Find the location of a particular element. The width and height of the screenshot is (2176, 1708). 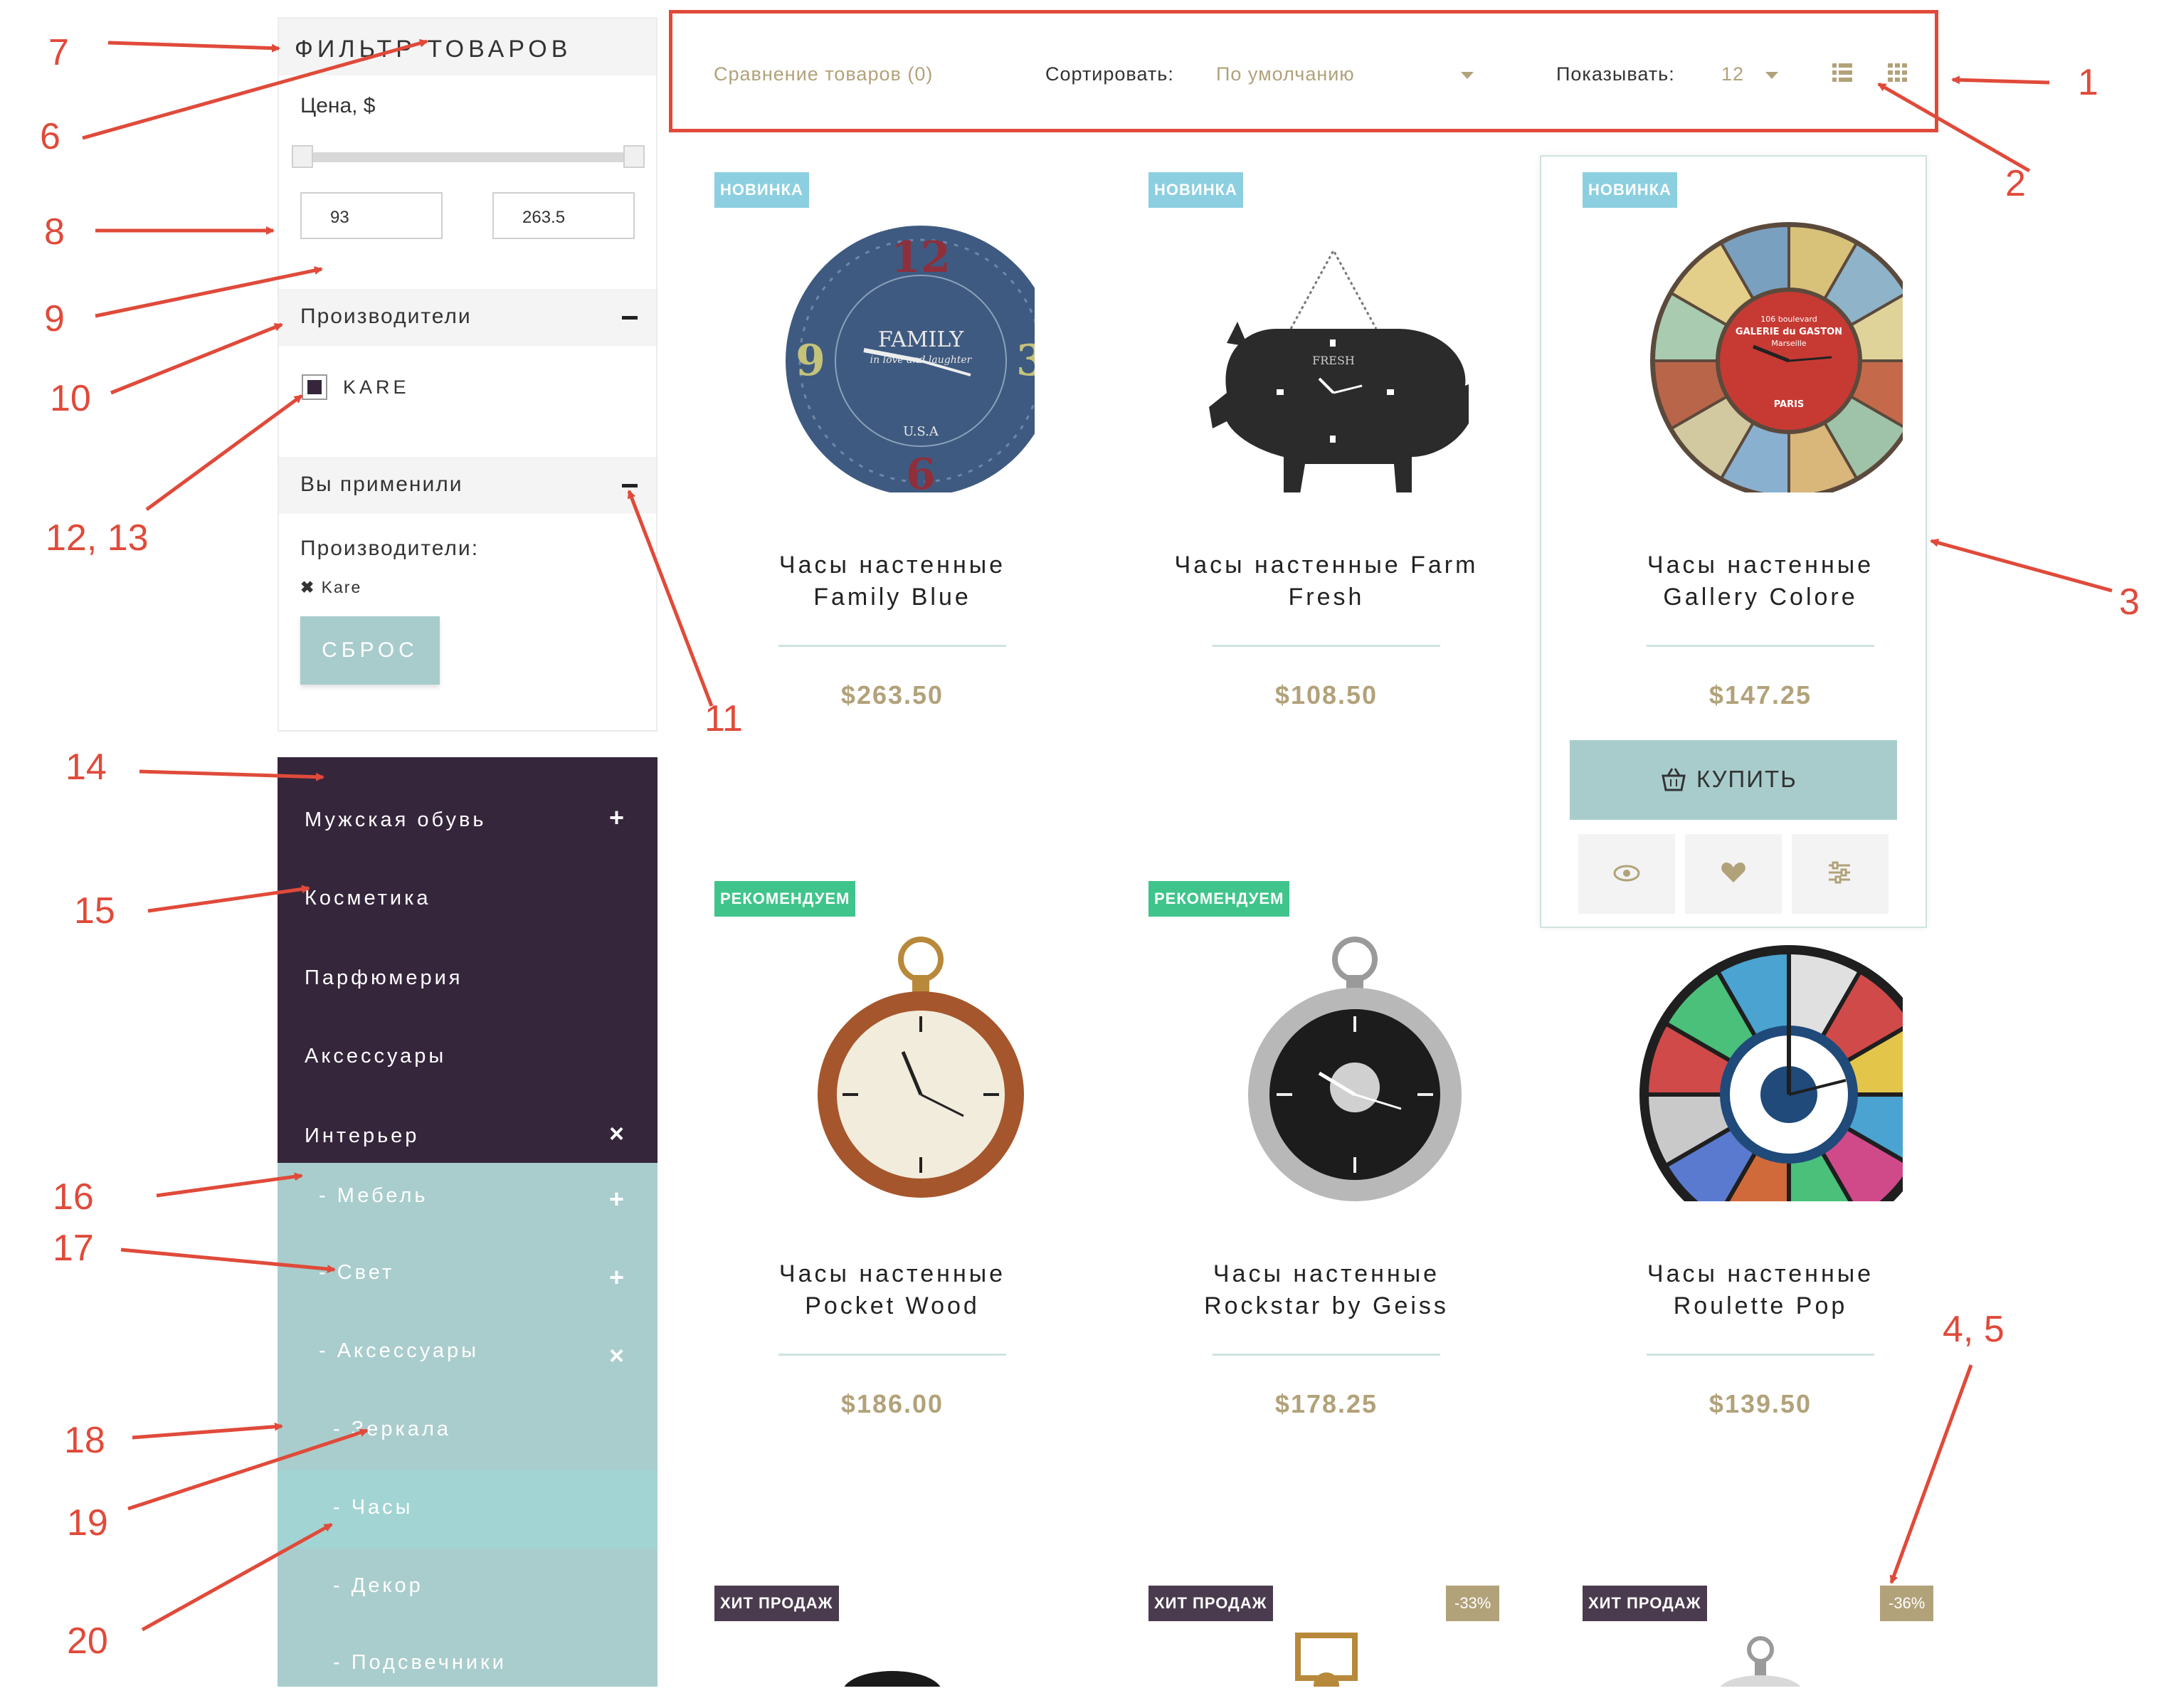

annotation-number: 18 is located at coordinates (84, 1440).